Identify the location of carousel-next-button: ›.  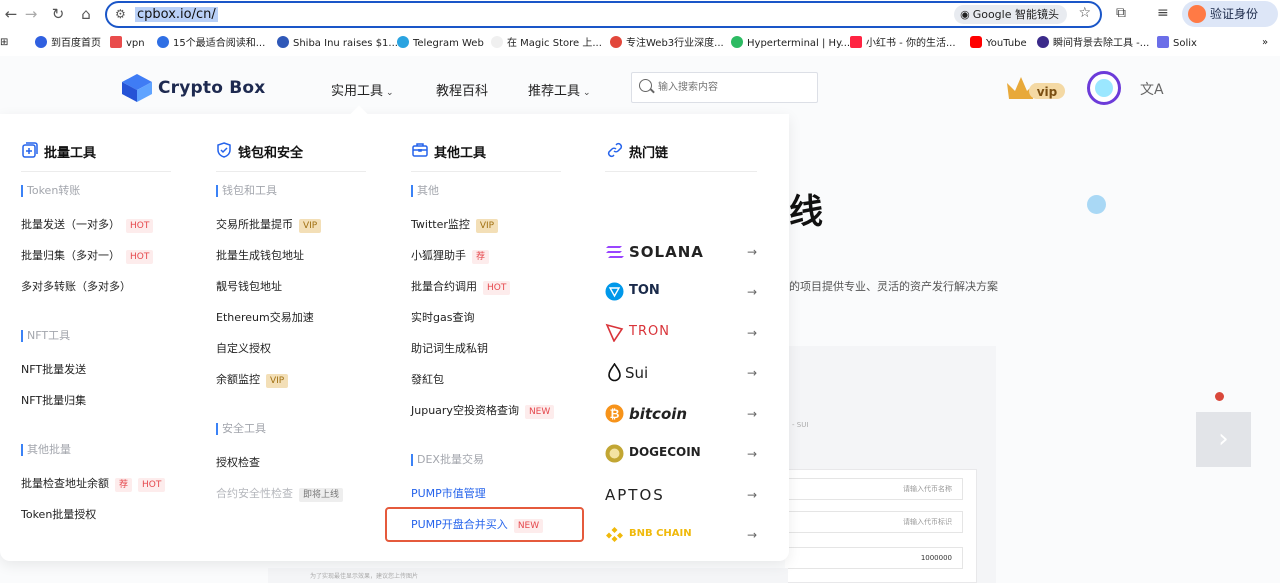
(1223, 439).